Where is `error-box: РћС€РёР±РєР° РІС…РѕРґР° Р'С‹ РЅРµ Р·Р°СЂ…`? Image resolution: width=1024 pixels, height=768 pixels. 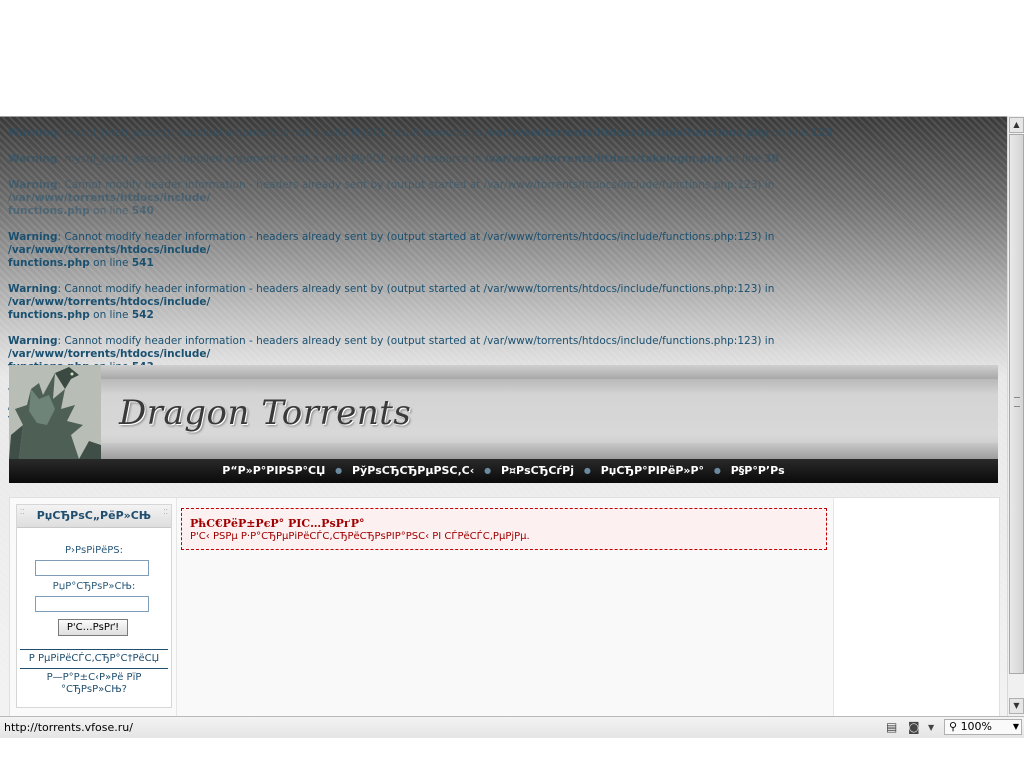 error-box: РћС€РёР±РєР° РІС…РѕРґР° Р'С‹ РЅРµ Р·Р°СЂ… is located at coordinates (504, 529).